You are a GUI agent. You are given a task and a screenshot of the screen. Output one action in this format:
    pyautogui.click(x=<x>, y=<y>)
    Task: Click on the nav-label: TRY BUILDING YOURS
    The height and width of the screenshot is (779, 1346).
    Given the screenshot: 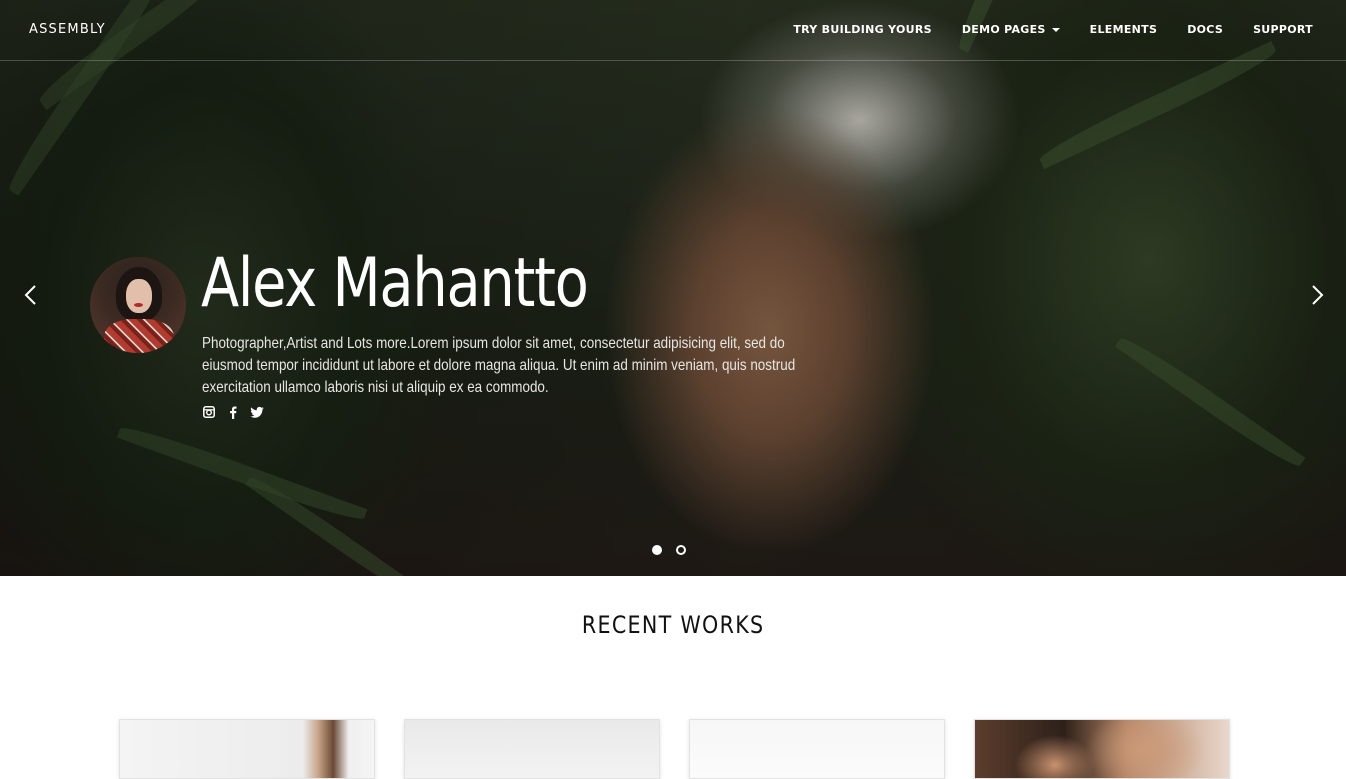 What is the action you would take?
    pyautogui.click(x=862, y=29)
    